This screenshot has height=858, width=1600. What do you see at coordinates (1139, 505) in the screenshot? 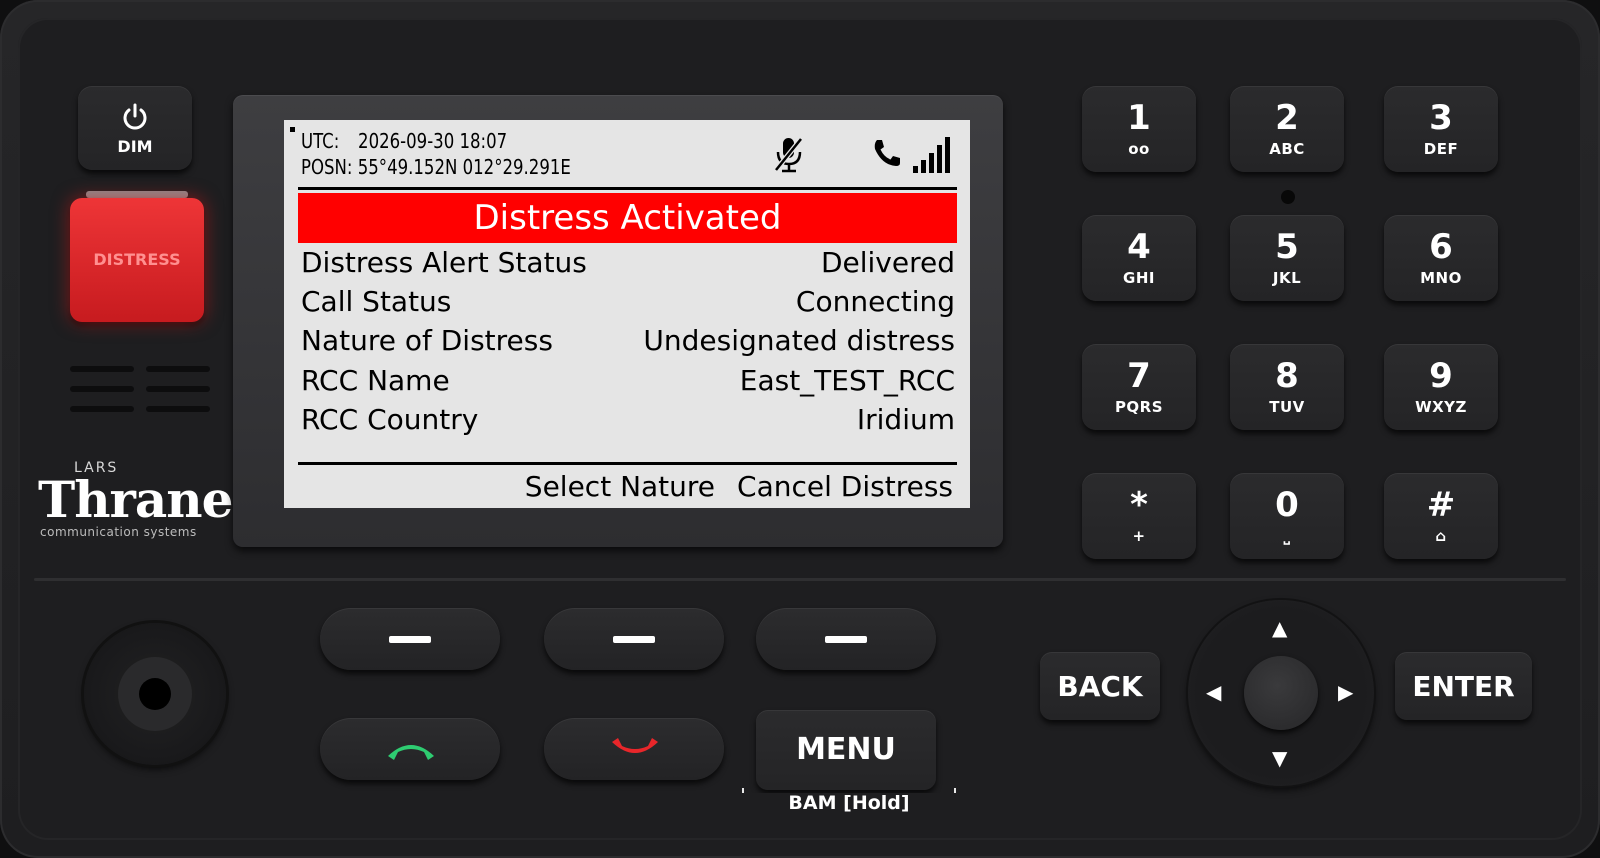
I see `key-digit: *` at bounding box center [1139, 505].